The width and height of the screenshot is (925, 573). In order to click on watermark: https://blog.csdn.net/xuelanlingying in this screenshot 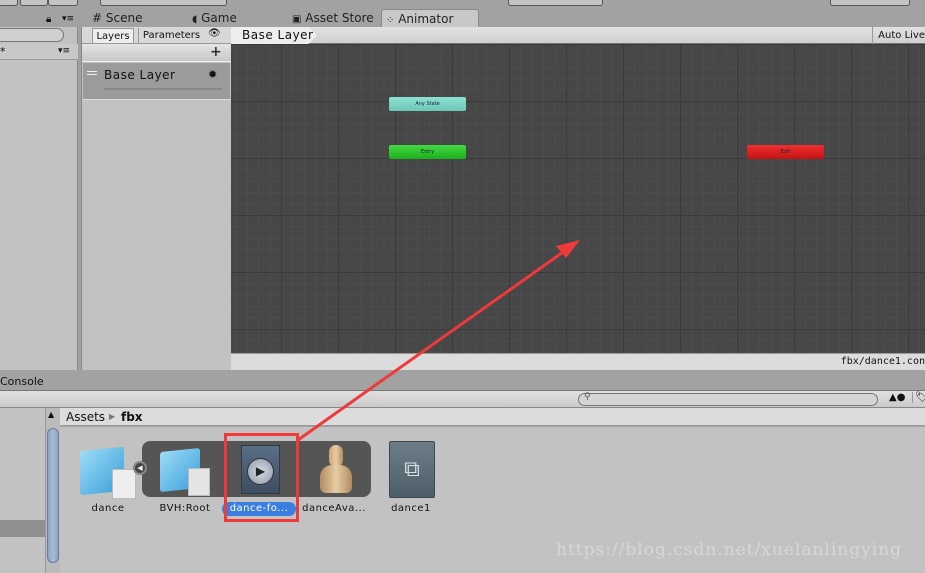, I will do `click(729, 550)`.